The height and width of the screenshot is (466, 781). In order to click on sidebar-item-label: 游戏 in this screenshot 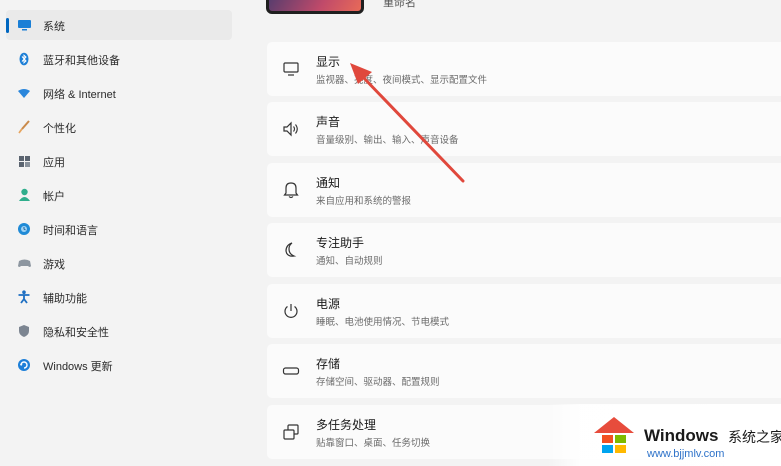, I will do `click(54, 265)`.